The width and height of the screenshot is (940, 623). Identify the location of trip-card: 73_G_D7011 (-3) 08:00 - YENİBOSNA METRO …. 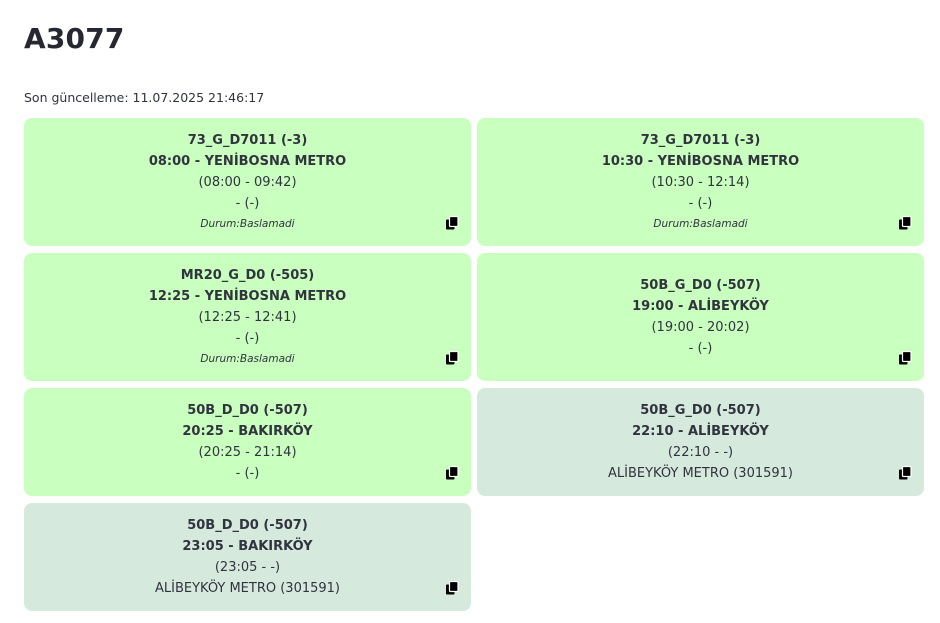
(247, 182).